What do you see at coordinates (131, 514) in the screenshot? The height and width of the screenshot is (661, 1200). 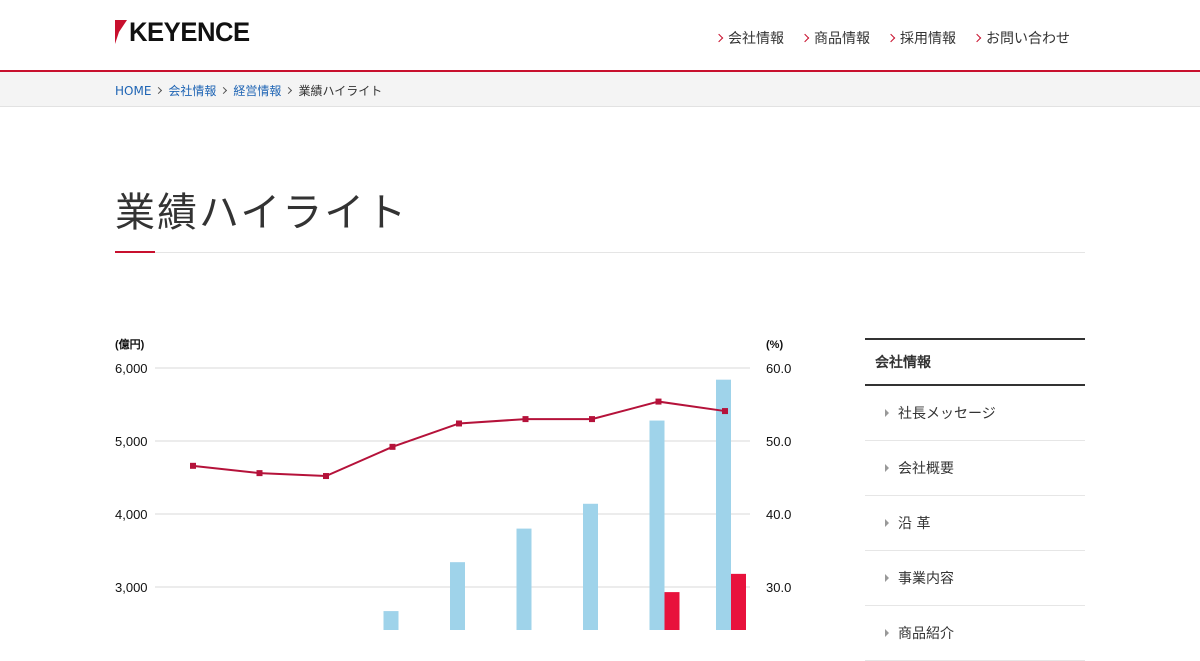 I see `left-tick-label: 4,000` at bounding box center [131, 514].